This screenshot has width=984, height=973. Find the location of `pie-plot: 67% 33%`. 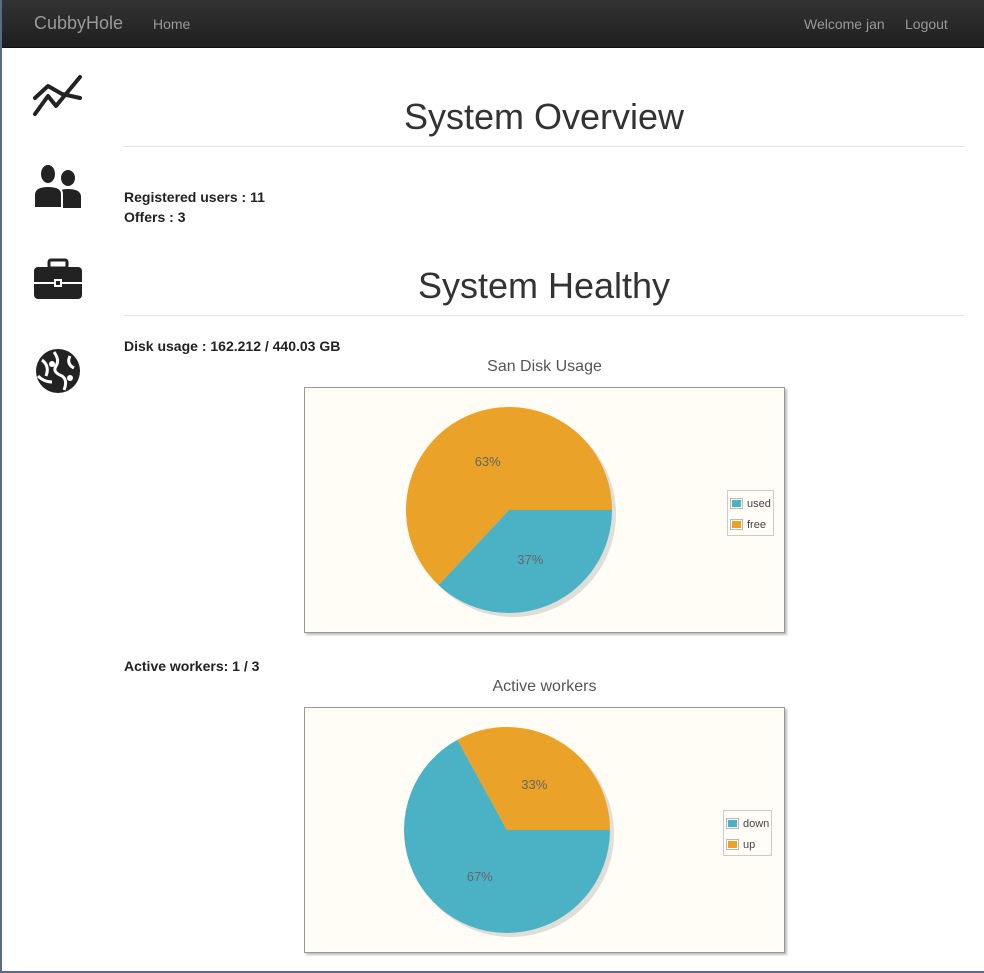

pie-plot: 67% 33% is located at coordinates (509, 832).